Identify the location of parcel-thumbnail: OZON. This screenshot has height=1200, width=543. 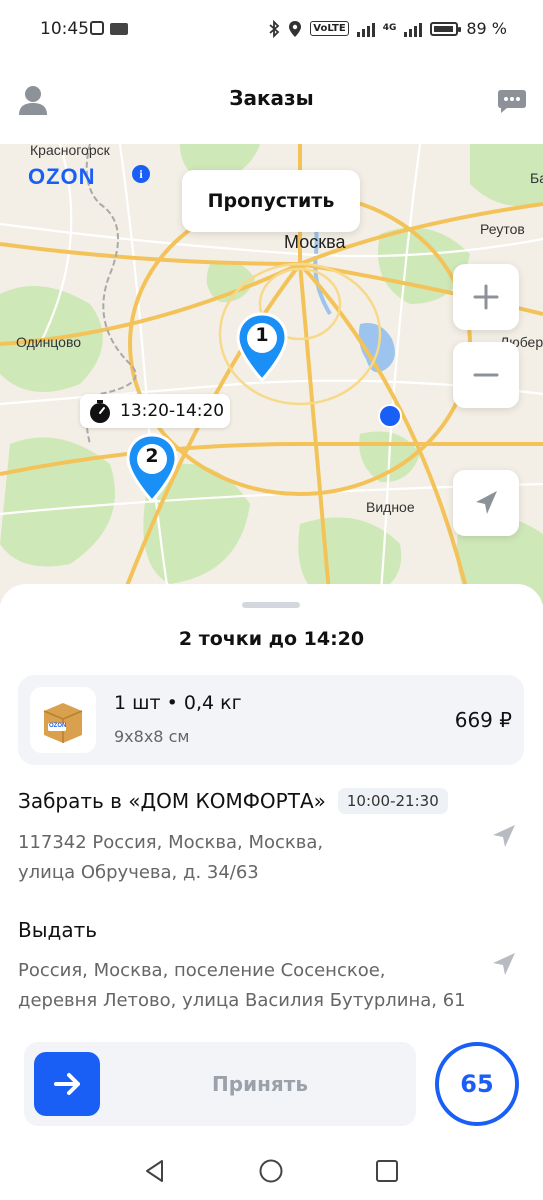
(63, 720).